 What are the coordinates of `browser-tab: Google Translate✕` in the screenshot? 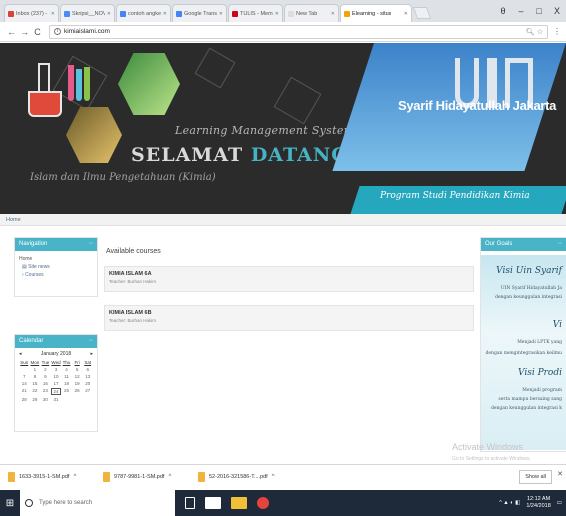 It's located at (199, 13).